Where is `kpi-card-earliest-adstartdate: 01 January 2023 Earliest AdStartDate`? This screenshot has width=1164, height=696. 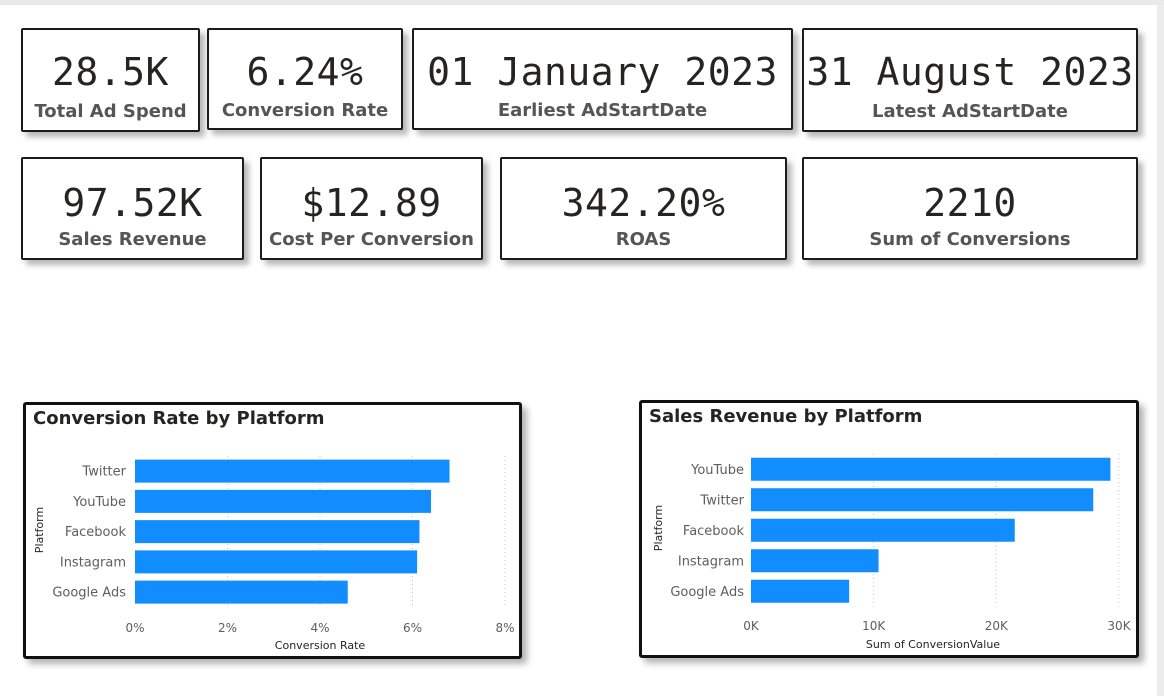
kpi-card-earliest-adstartdate: 01 January 2023 Earliest AdStartDate is located at coordinates (602, 79).